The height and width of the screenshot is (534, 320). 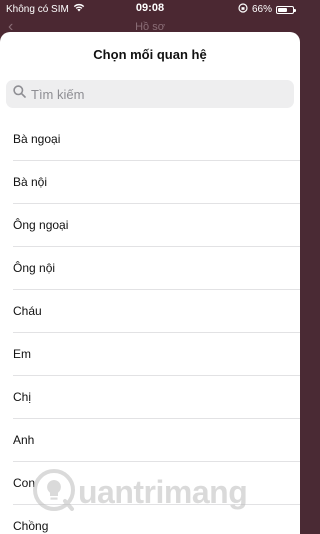 I want to click on list-item: Bà nội, so click(x=156, y=182).